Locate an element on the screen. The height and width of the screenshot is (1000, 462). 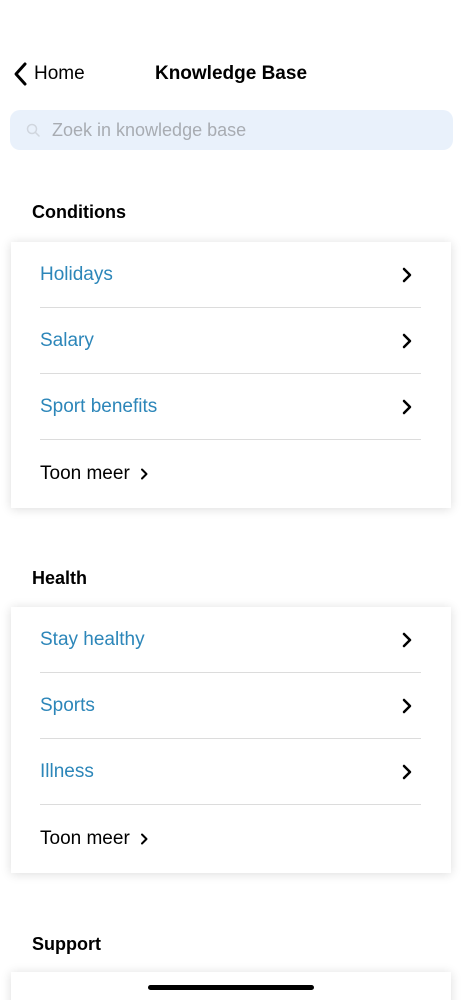
nav-bar: Home Knowledge Base is located at coordinates (231, 74).